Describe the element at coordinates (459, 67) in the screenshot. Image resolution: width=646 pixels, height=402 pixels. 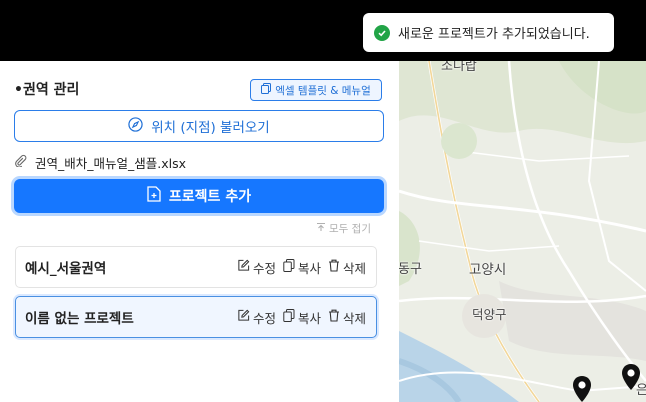
I see `map-label-top: 소나랍` at that location.